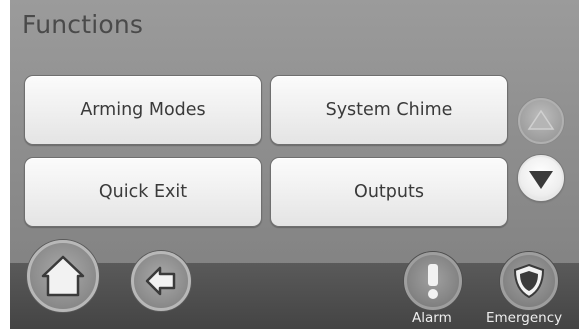 The image size is (579, 329). I want to click on scroll-up-button, so click(541, 121).